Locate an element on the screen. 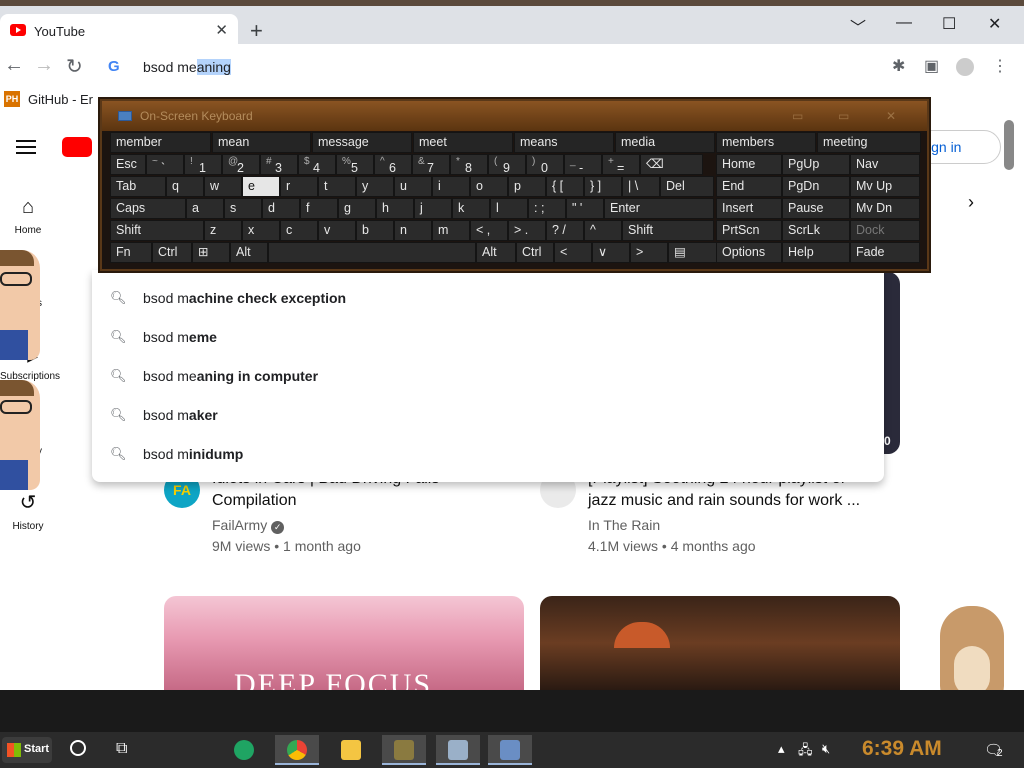 The width and height of the screenshot is (1024, 768). osk-key-mv-dn: Mv Dn is located at coordinates (885, 208).